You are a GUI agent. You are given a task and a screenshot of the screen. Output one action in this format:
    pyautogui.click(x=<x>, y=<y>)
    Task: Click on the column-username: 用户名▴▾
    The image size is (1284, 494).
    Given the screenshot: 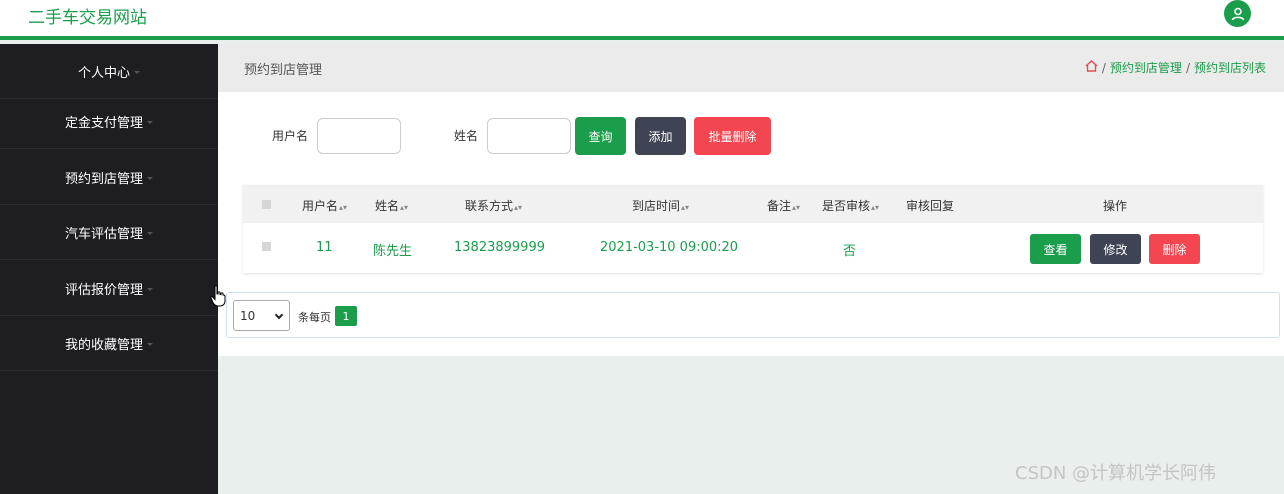 What is the action you would take?
    pyautogui.click(x=324, y=205)
    